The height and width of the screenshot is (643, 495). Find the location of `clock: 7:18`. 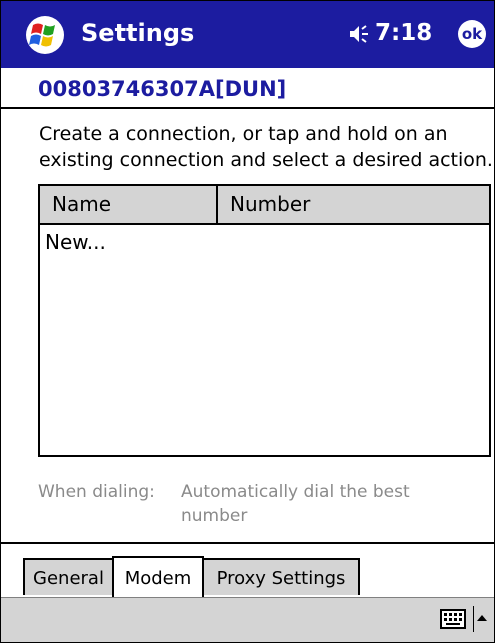

clock: 7:18 is located at coordinates (403, 33).